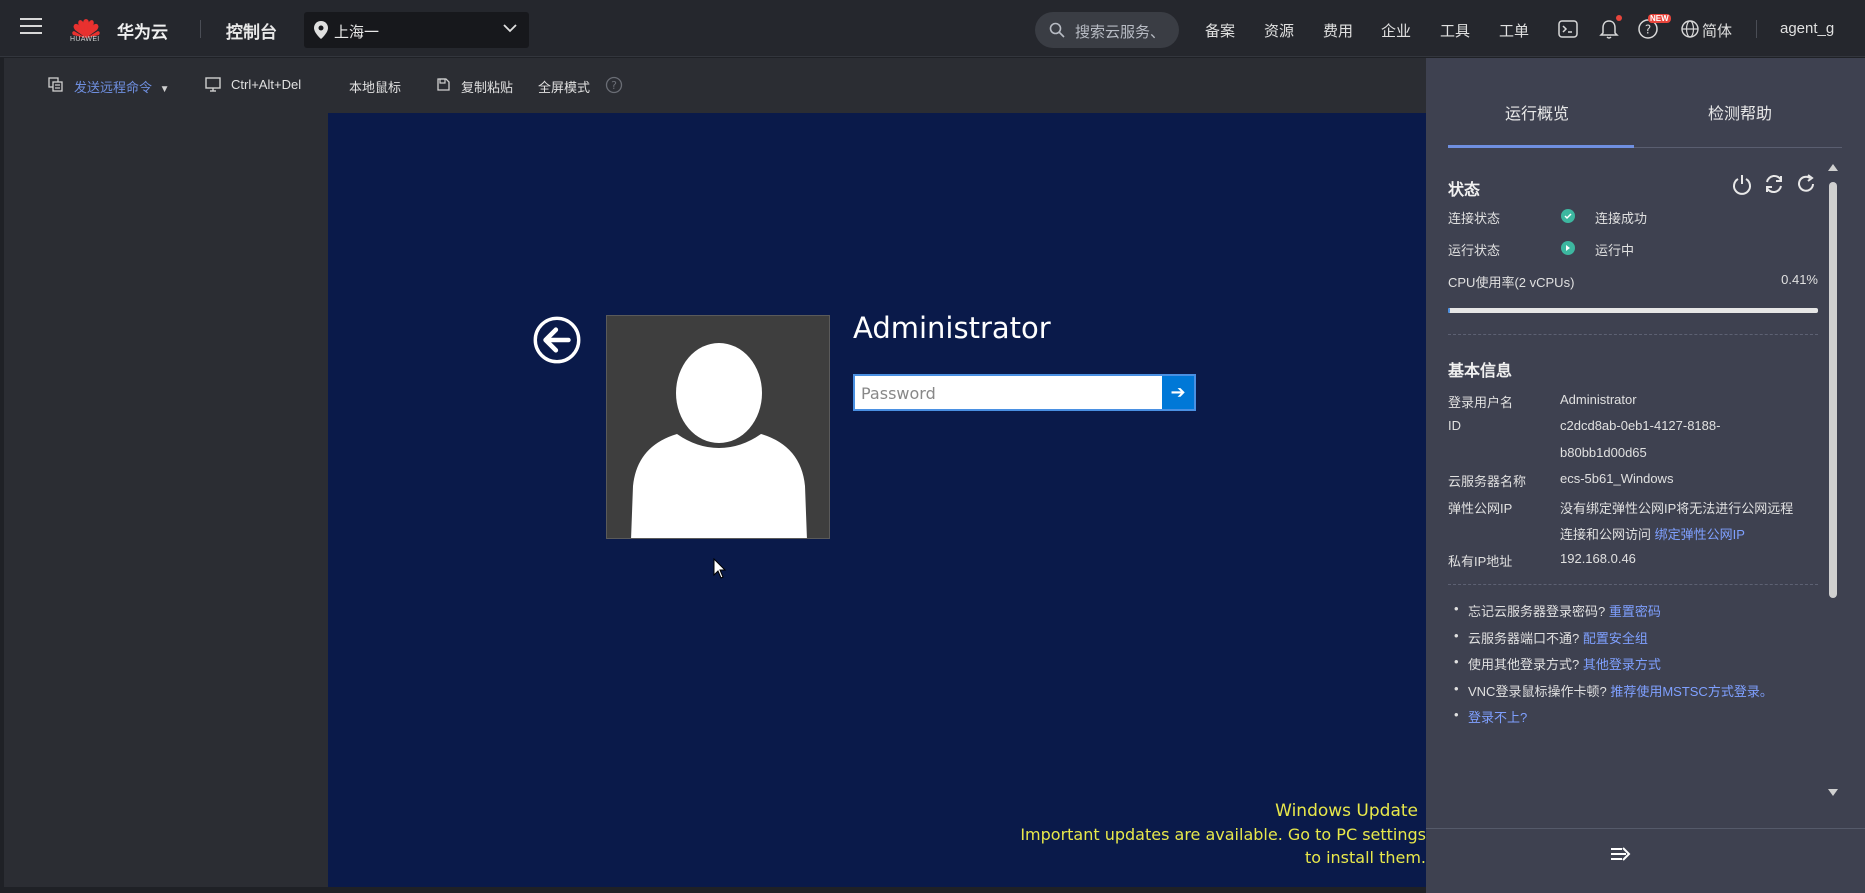  I want to click on search-box: 搜索云服务、, so click(1107, 30).